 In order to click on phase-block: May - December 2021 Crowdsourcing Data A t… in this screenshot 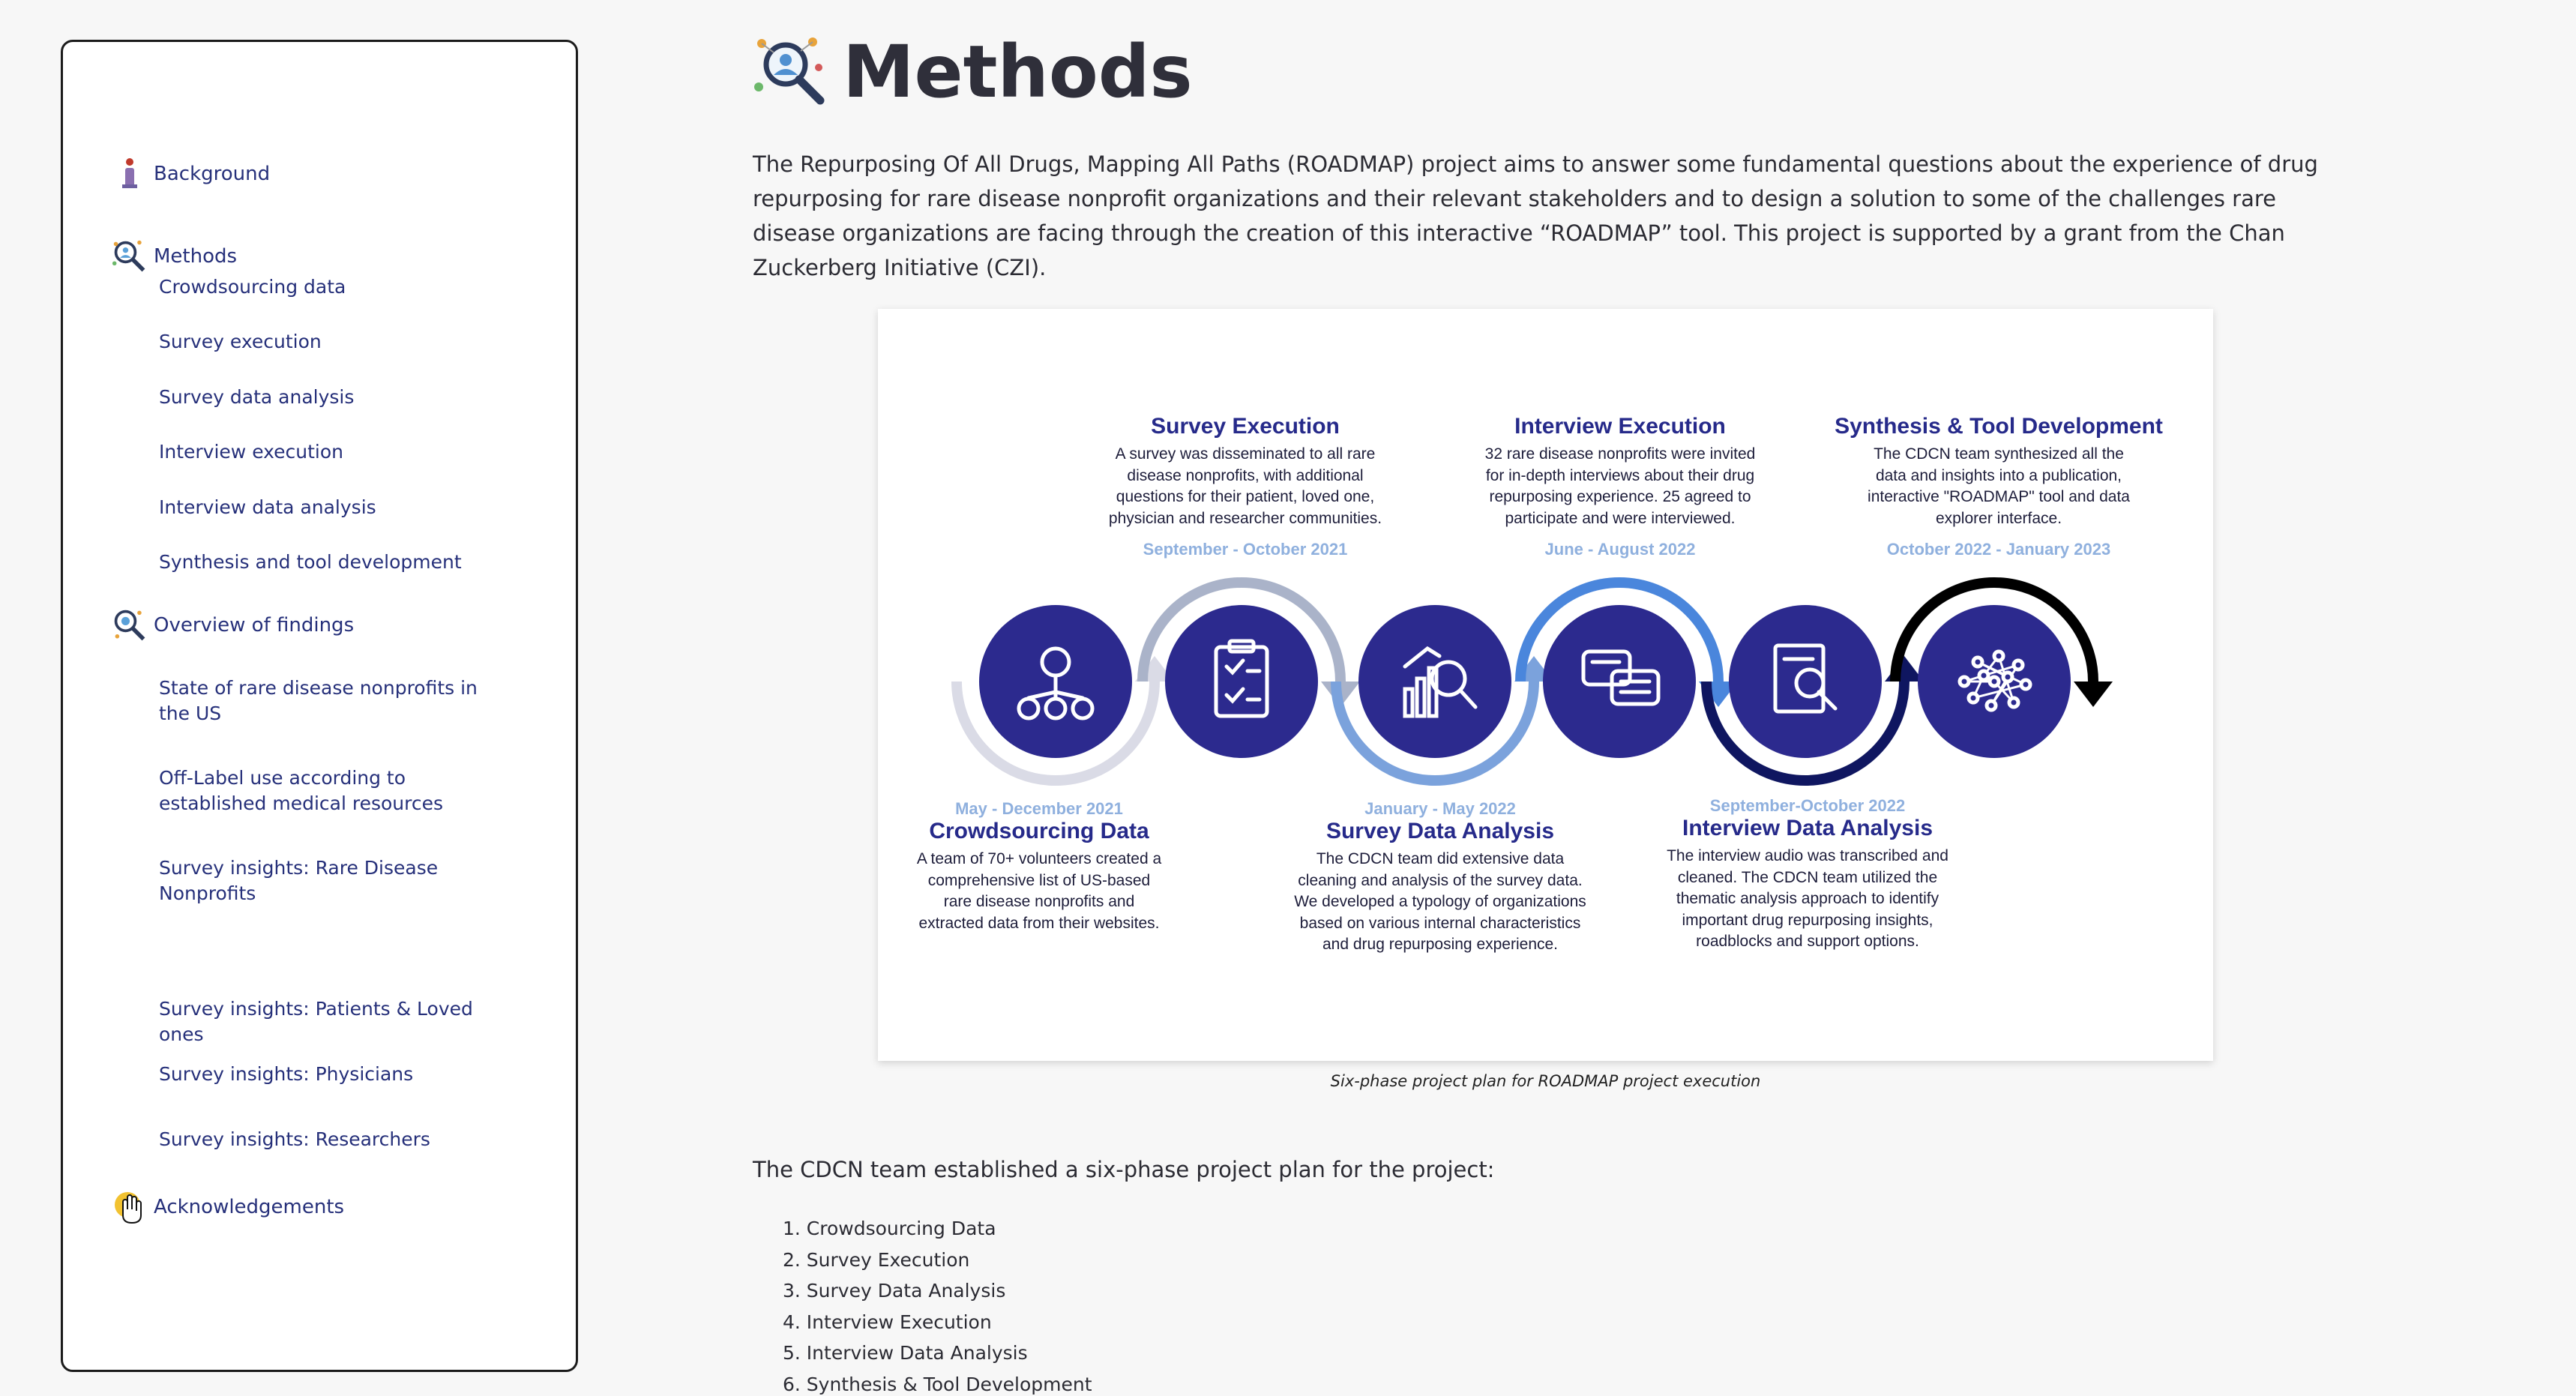, I will do `click(1039, 867)`.